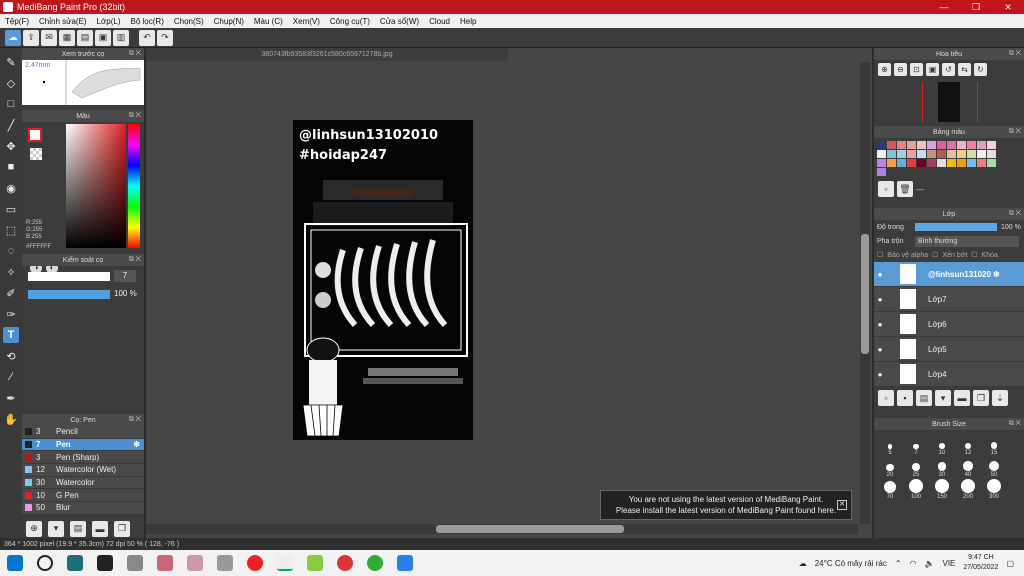 The width and height of the screenshot is (1024, 576). I want to click on record-icon, so click(255, 563).